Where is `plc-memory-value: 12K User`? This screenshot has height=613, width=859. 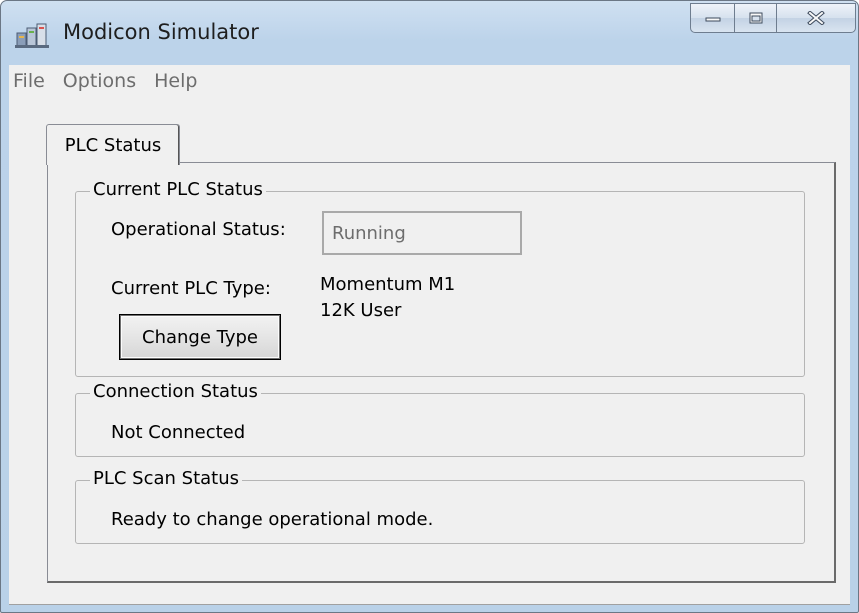
plc-memory-value: 12K User is located at coordinates (361, 310).